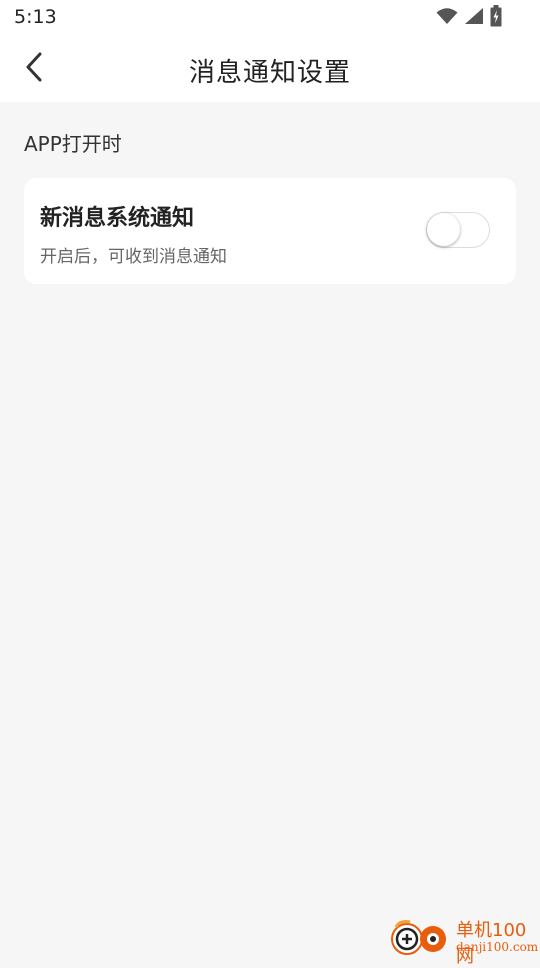 Image resolution: width=540 pixels, height=968 pixels. I want to click on notification-toggle, so click(458, 230).